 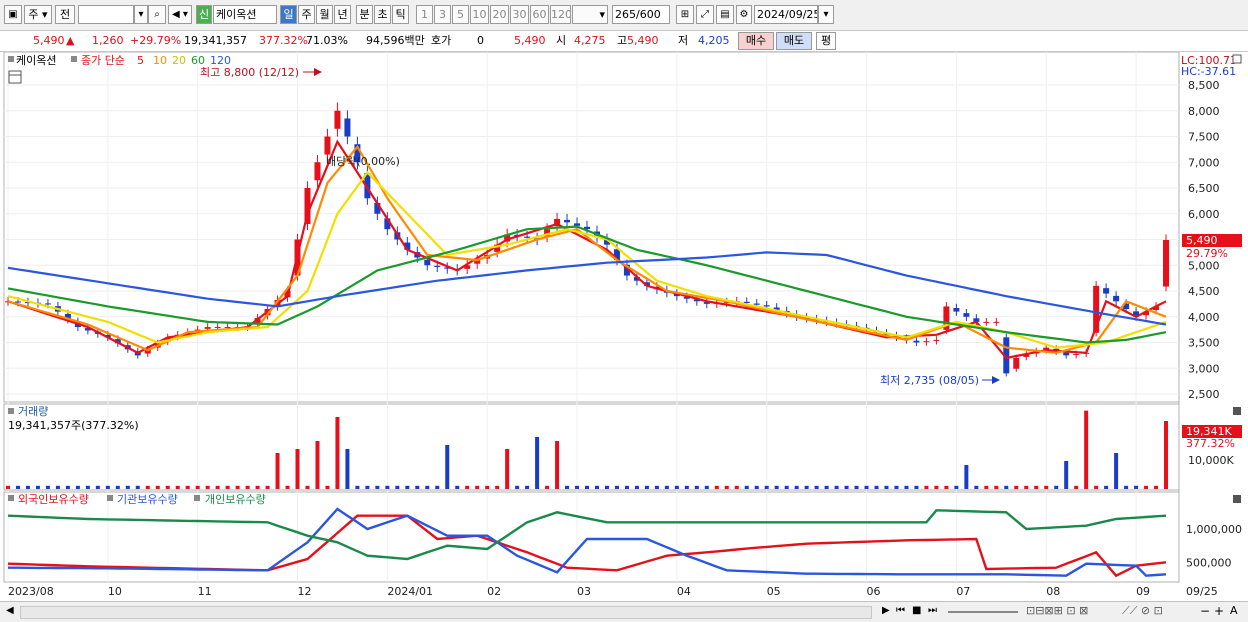 I want to click on num-3-button: 3, so click(x=442, y=14).